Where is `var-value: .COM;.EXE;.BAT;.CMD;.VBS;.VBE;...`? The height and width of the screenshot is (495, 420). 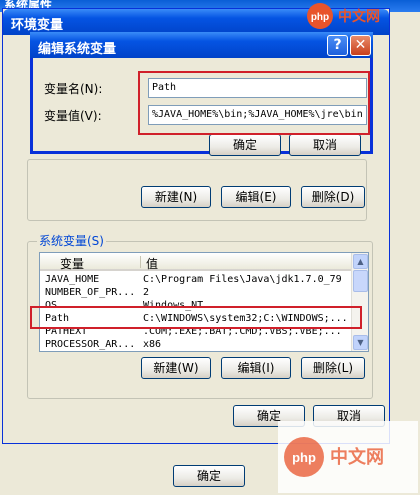 var-value: .COM;.EXE;.BAT;.CMD;.VBS;.VBE;... is located at coordinates (242, 331).